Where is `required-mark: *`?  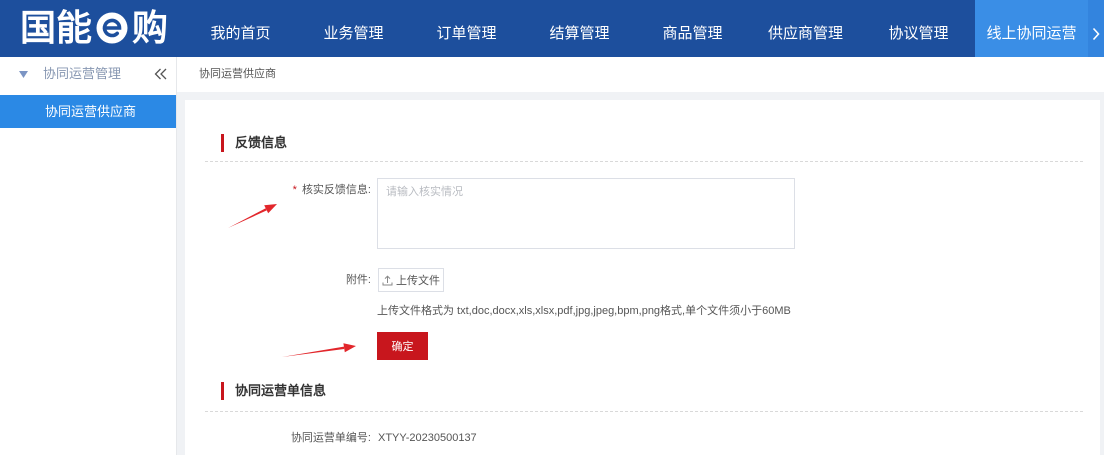 required-mark: * is located at coordinates (294, 190).